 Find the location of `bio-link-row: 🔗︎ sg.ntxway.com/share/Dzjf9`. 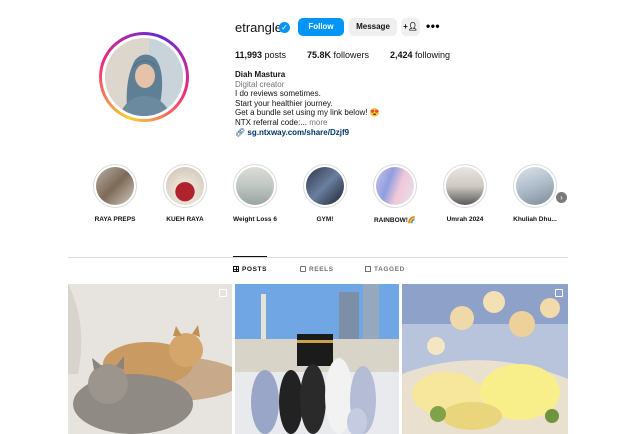

bio-link-row: 🔗︎ sg.ntxway.com/share/Dzjf9 is located at coordinates (365, 133).